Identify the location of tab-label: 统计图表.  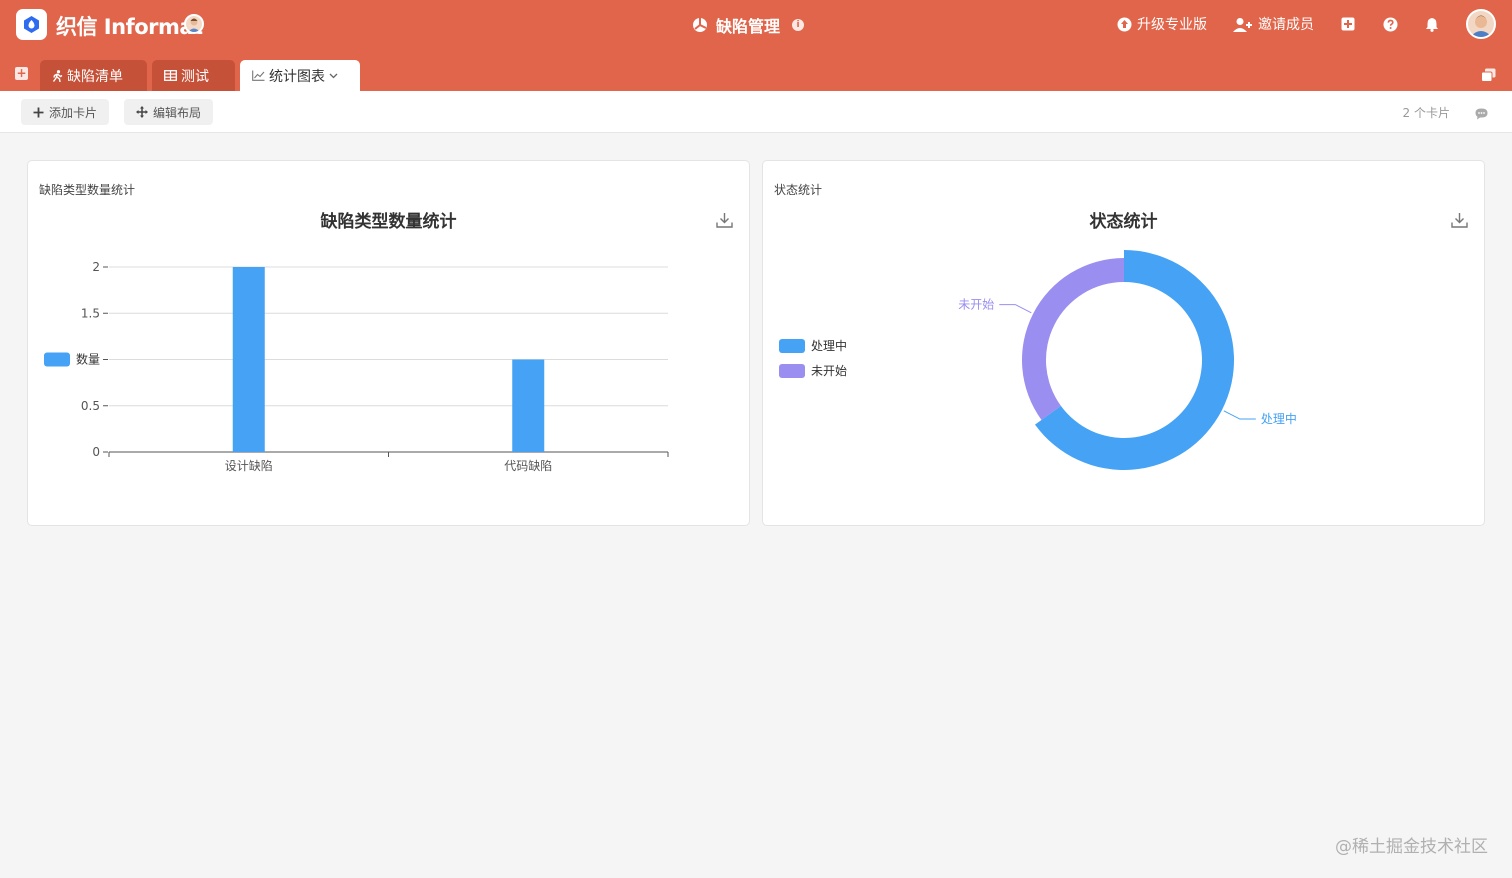
(297, 76).